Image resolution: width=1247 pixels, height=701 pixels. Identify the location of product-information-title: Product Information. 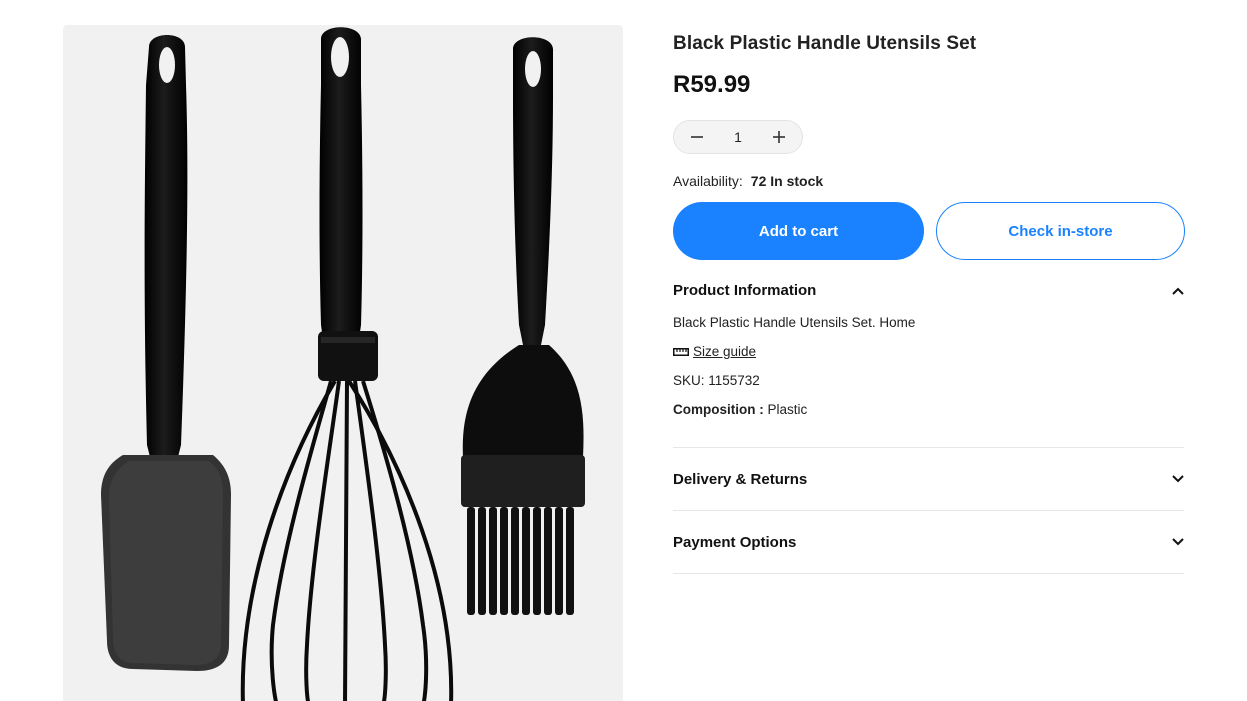
(745, 290).